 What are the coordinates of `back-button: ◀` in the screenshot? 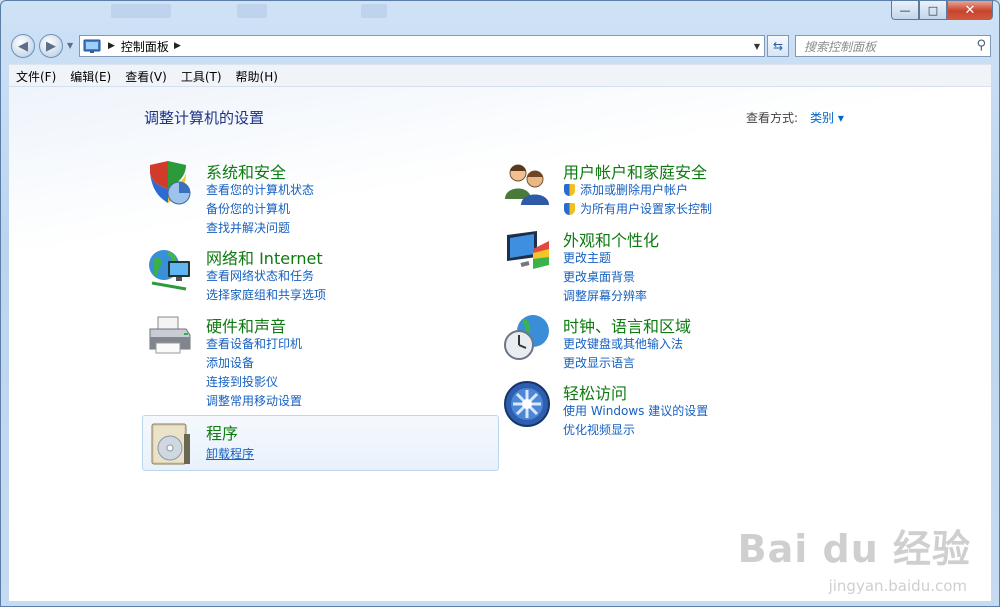 It's located at (23, 46).